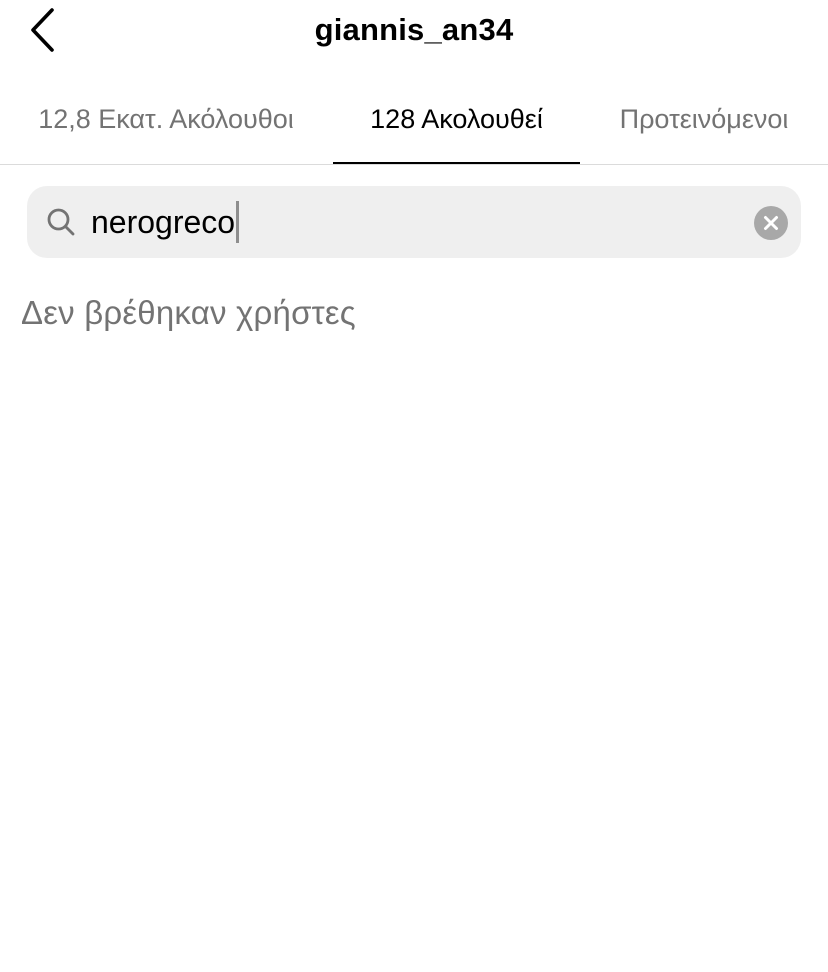 The width and height of the screenshot is (828, 972). I want to click on text-caret, so click(238, 222).